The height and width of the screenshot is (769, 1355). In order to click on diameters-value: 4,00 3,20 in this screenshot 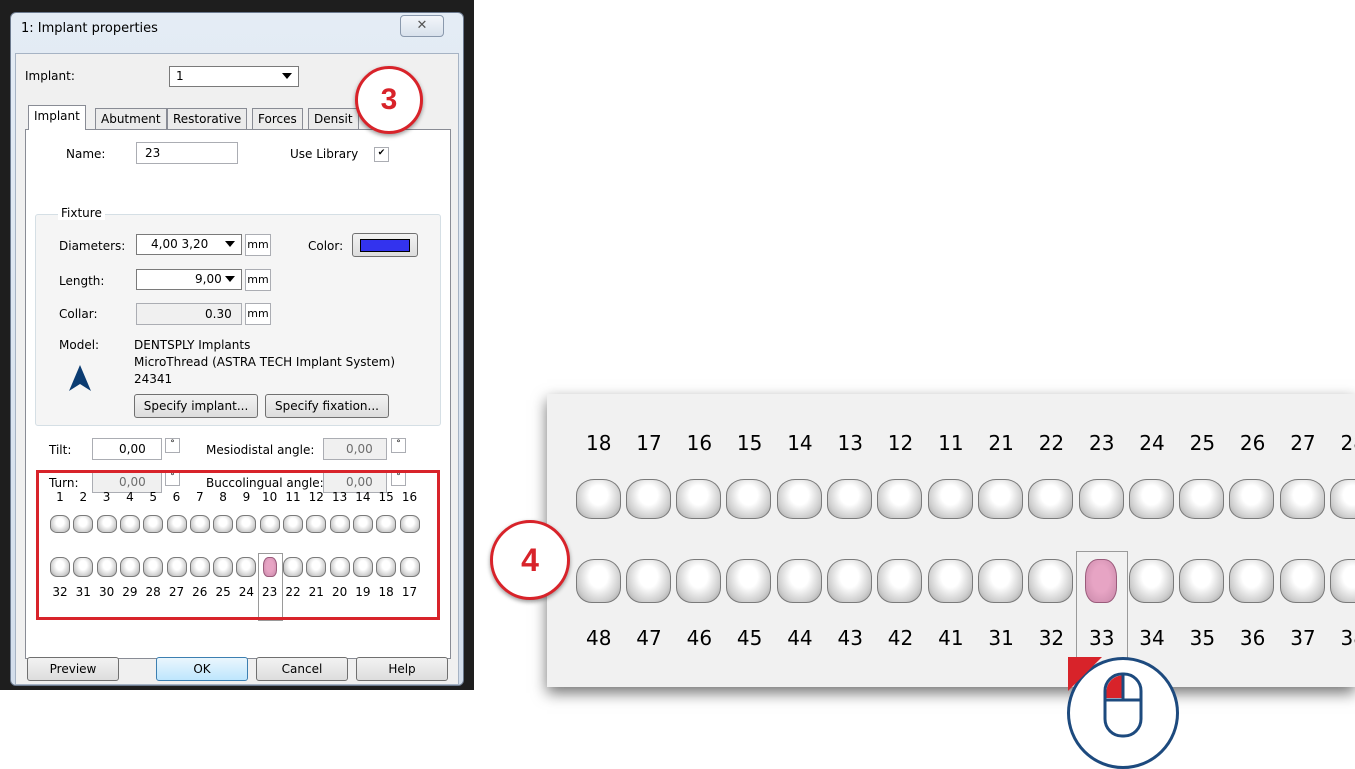, I will do `click(179, 244)`.